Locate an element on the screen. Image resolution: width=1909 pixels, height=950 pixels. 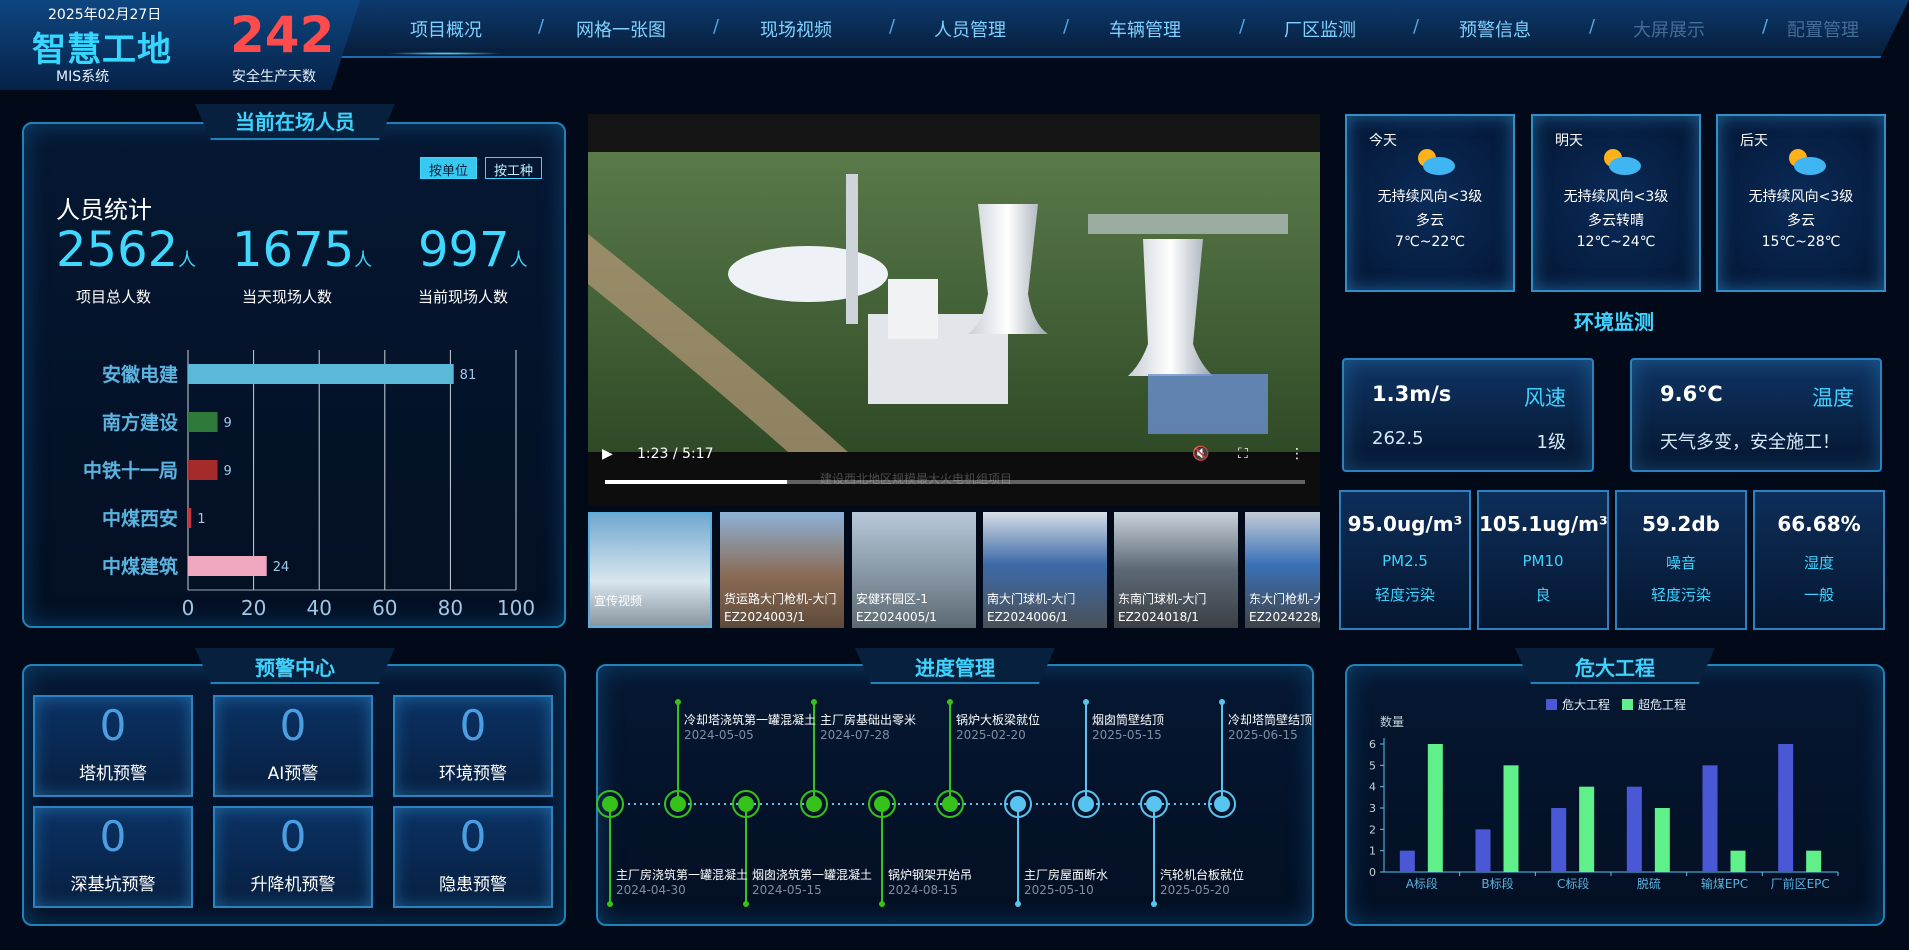
weather-temperature: 12℃~24℃ is located at coordinates (1616, 242).